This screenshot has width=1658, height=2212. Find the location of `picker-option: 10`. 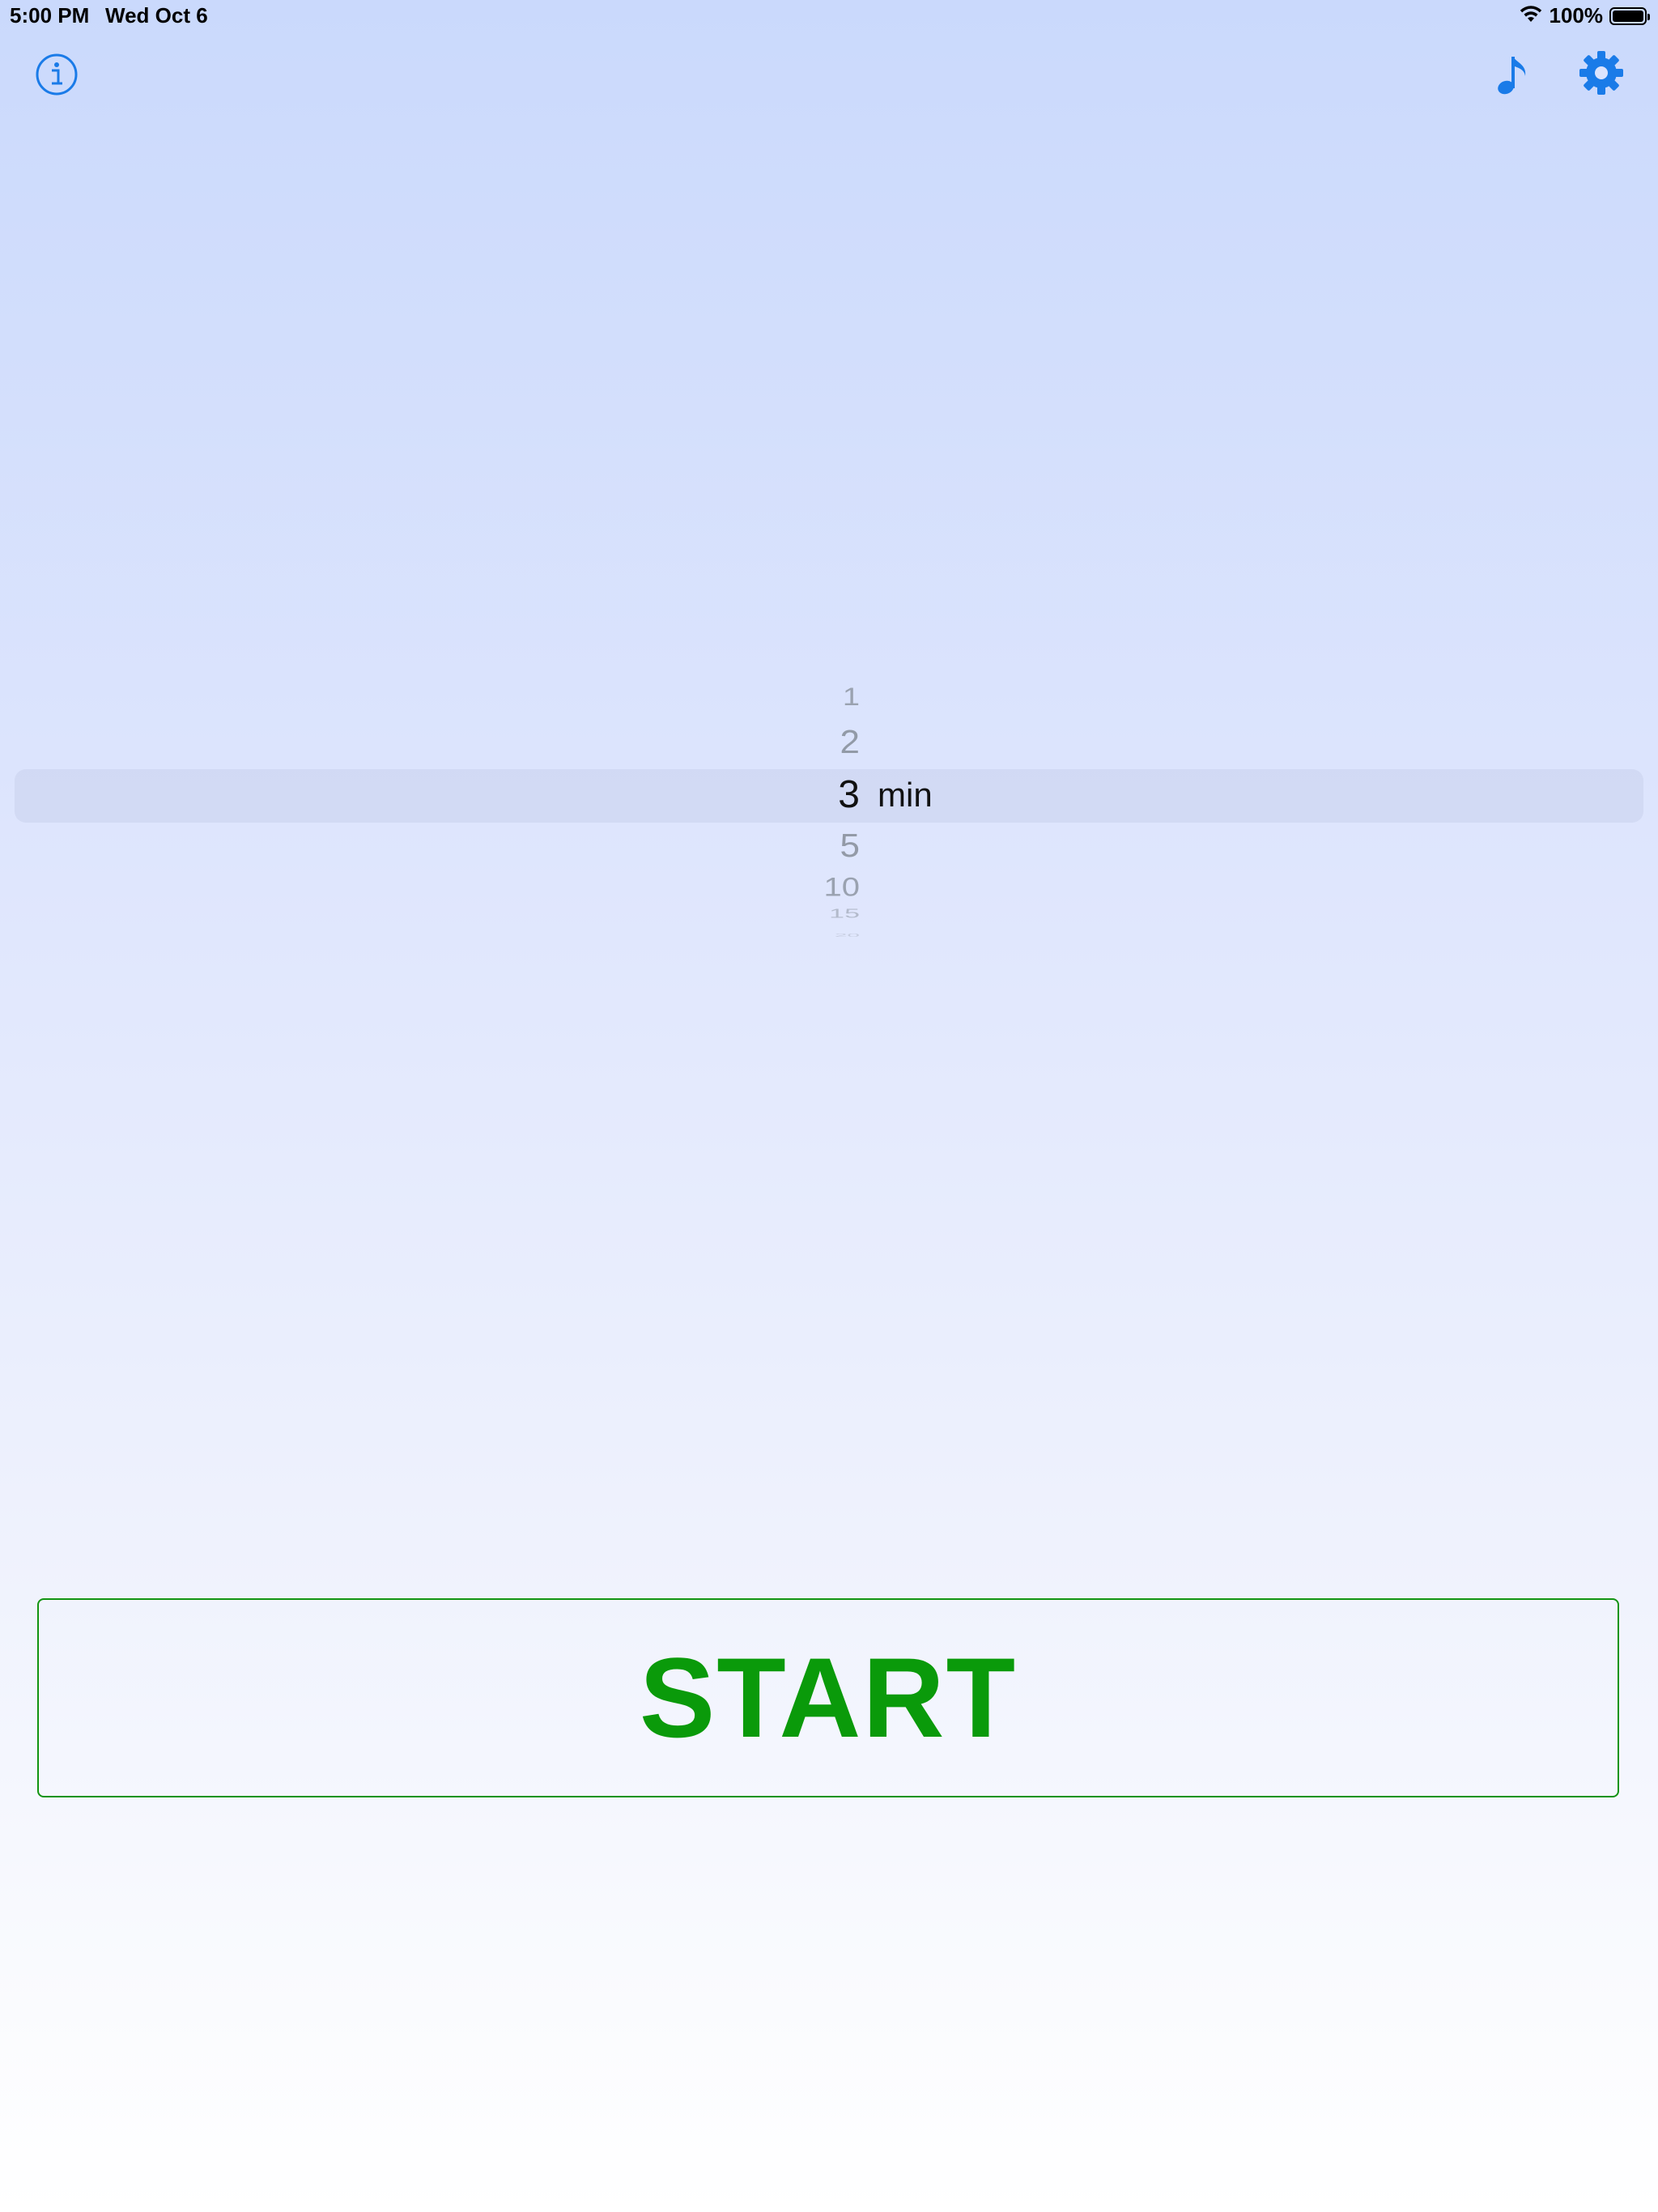

picker-option: 10 is located at coordinates (842, 889).